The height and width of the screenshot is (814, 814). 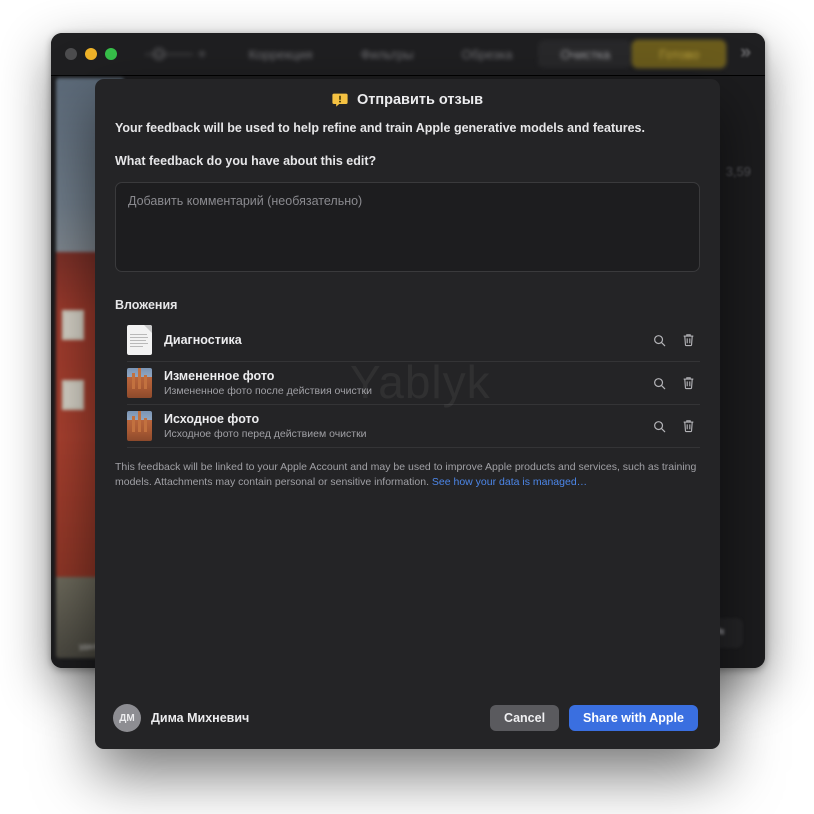 I want to click on attachment-name: Исходное фото, so click(x=212, y=418).